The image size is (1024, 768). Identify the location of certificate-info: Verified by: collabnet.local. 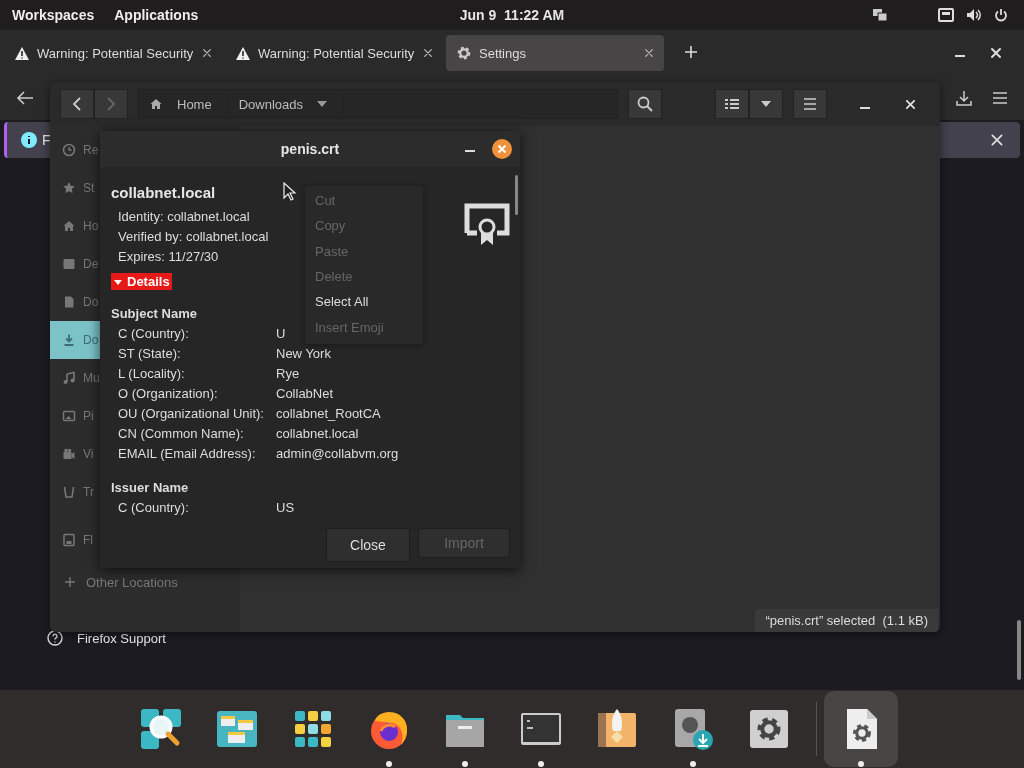
(193, 237).